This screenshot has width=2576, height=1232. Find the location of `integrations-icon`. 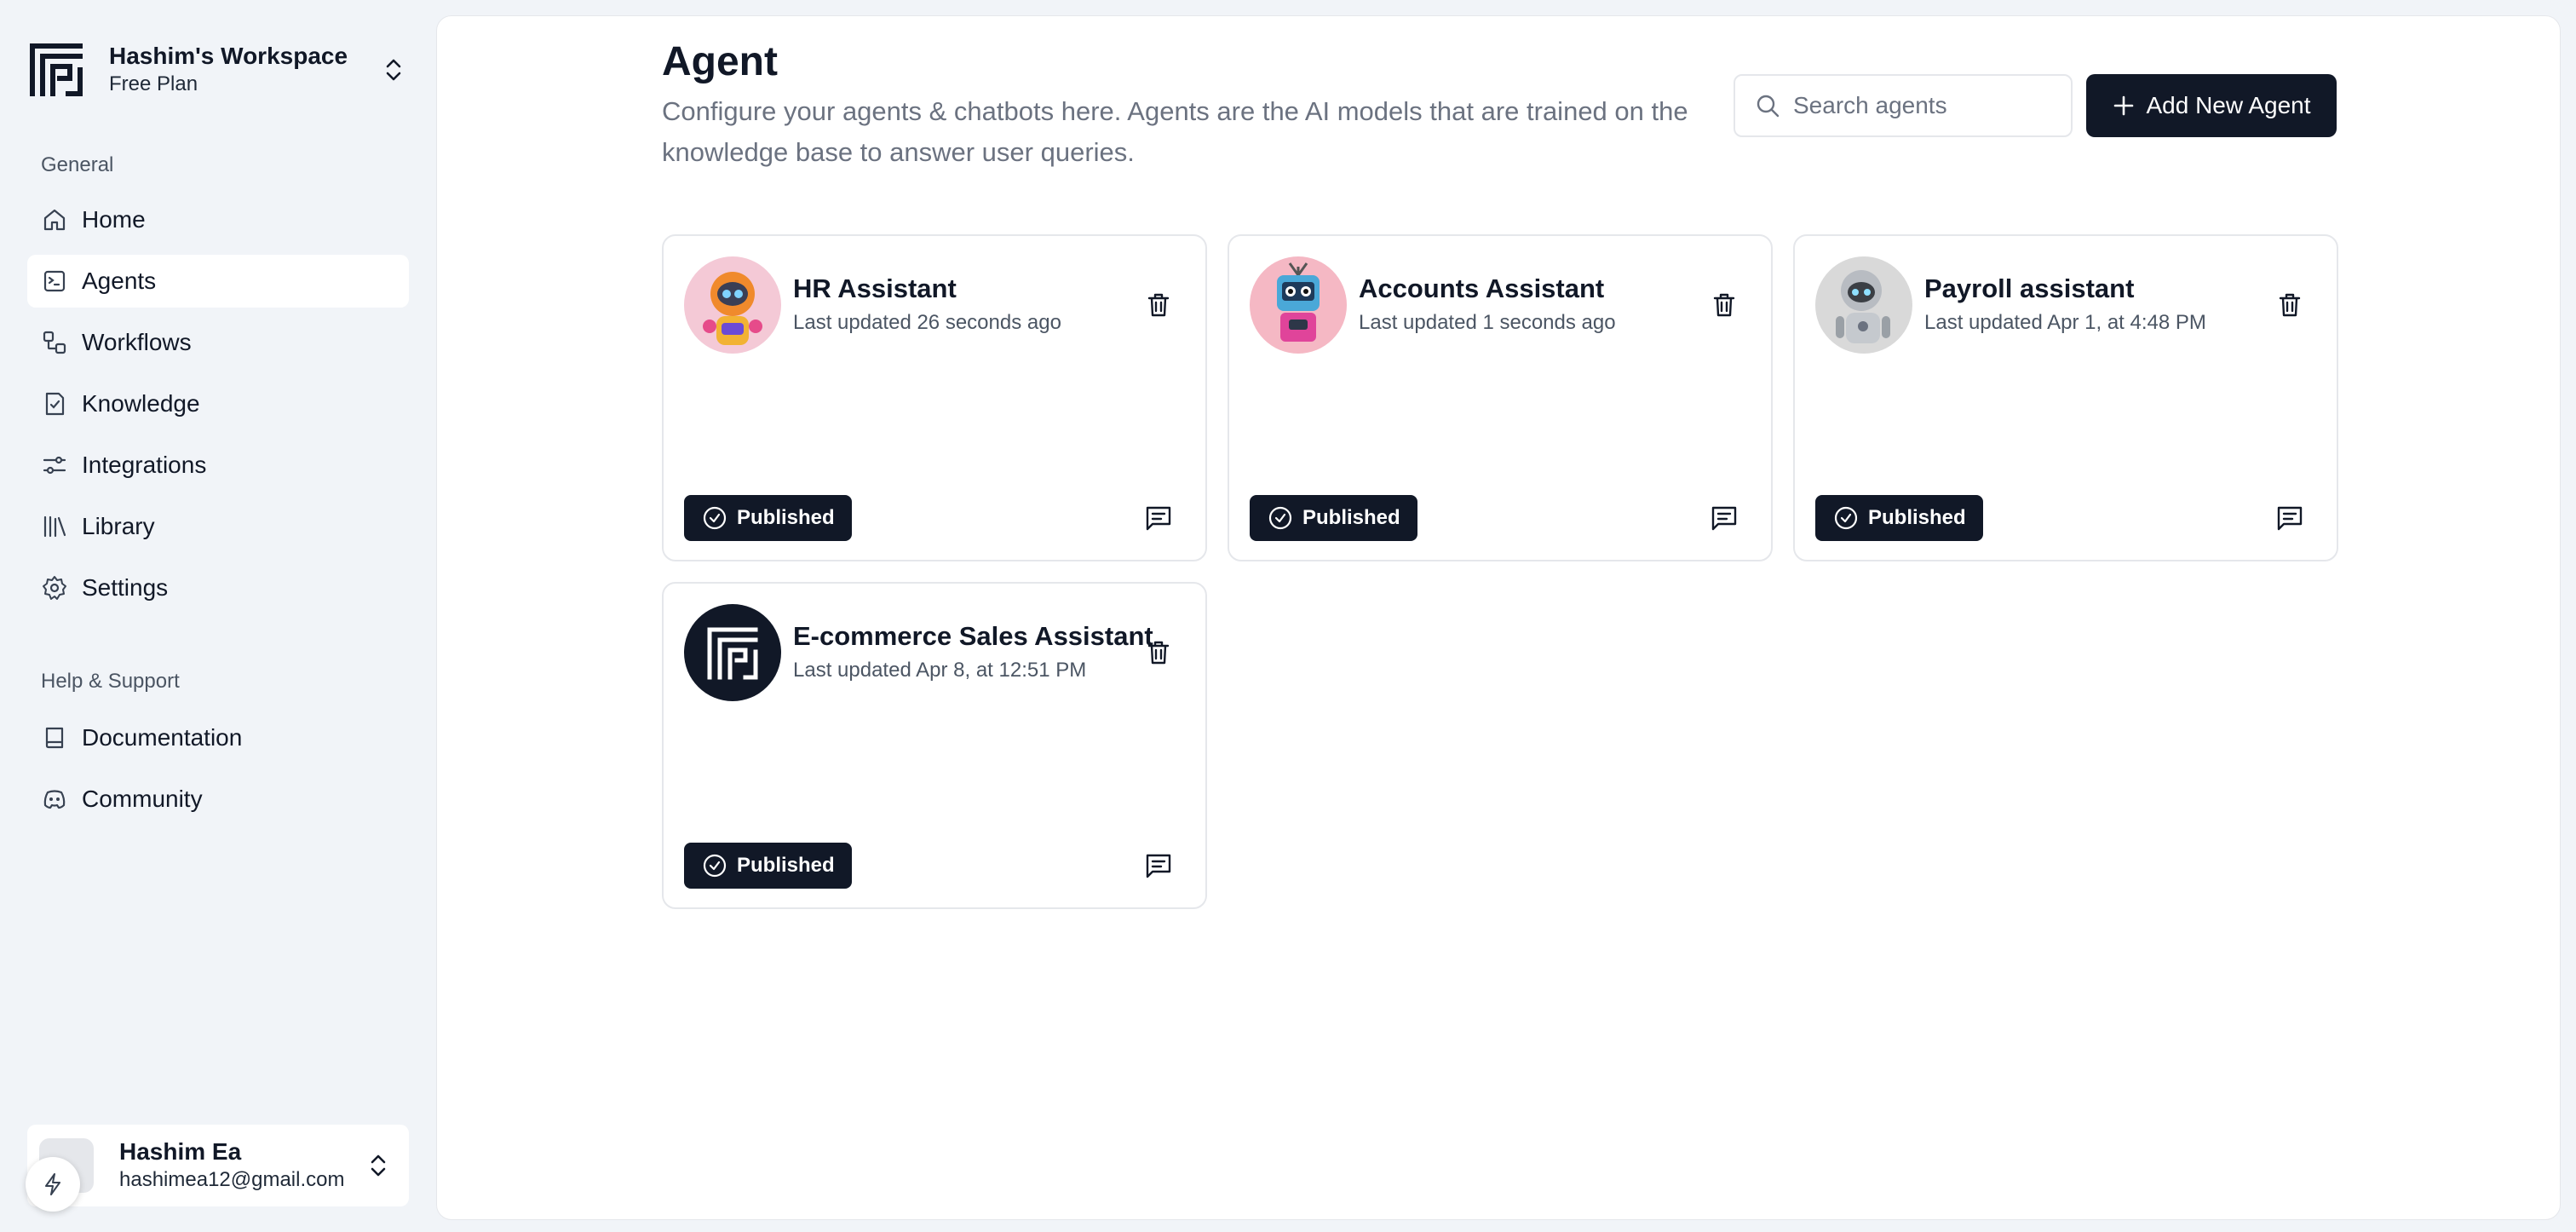

integrations-icon is located at coordinates (55, 465).